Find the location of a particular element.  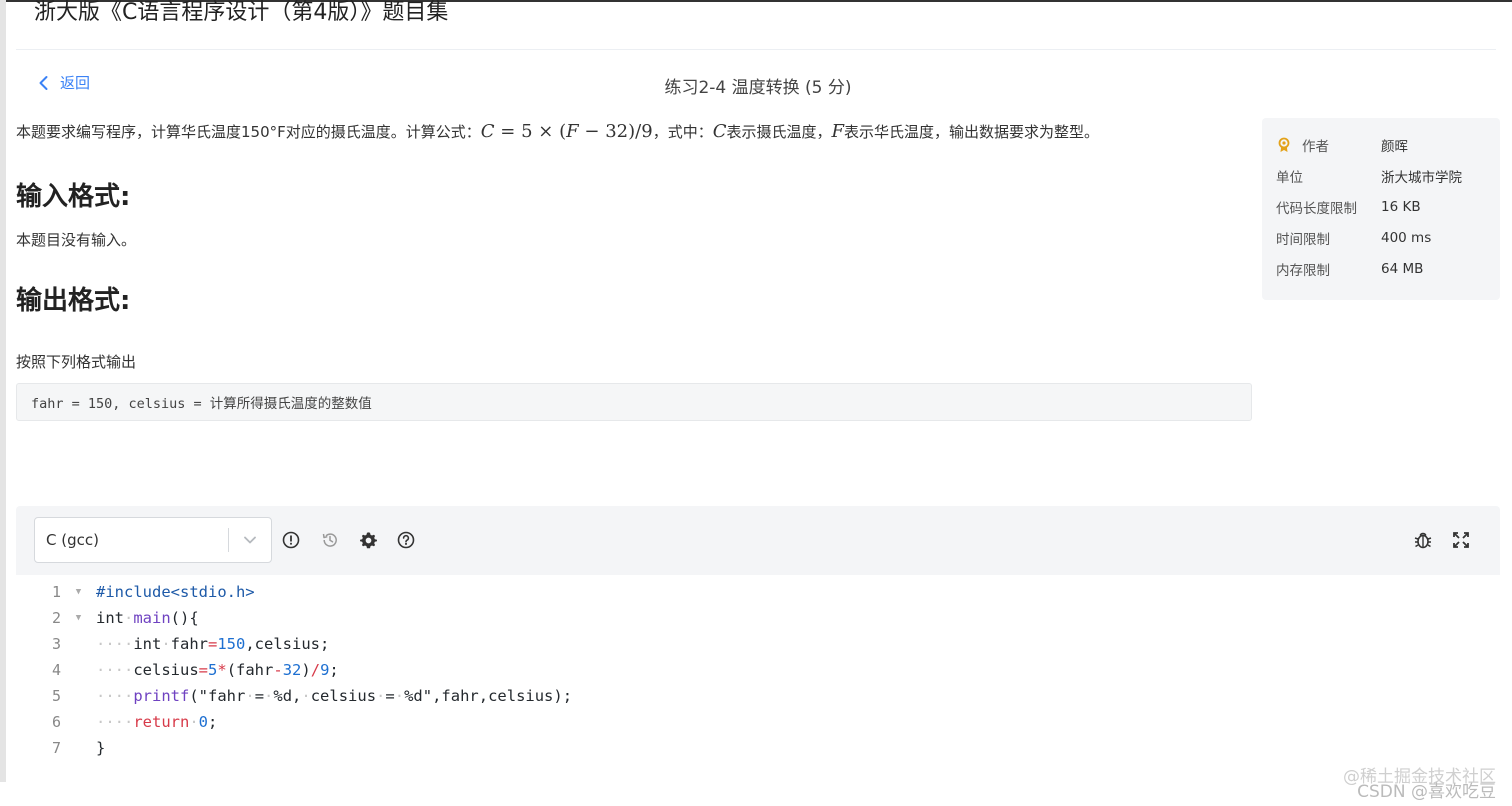

output-format-heading: 输出格式: is located at coordinates (73, 301).